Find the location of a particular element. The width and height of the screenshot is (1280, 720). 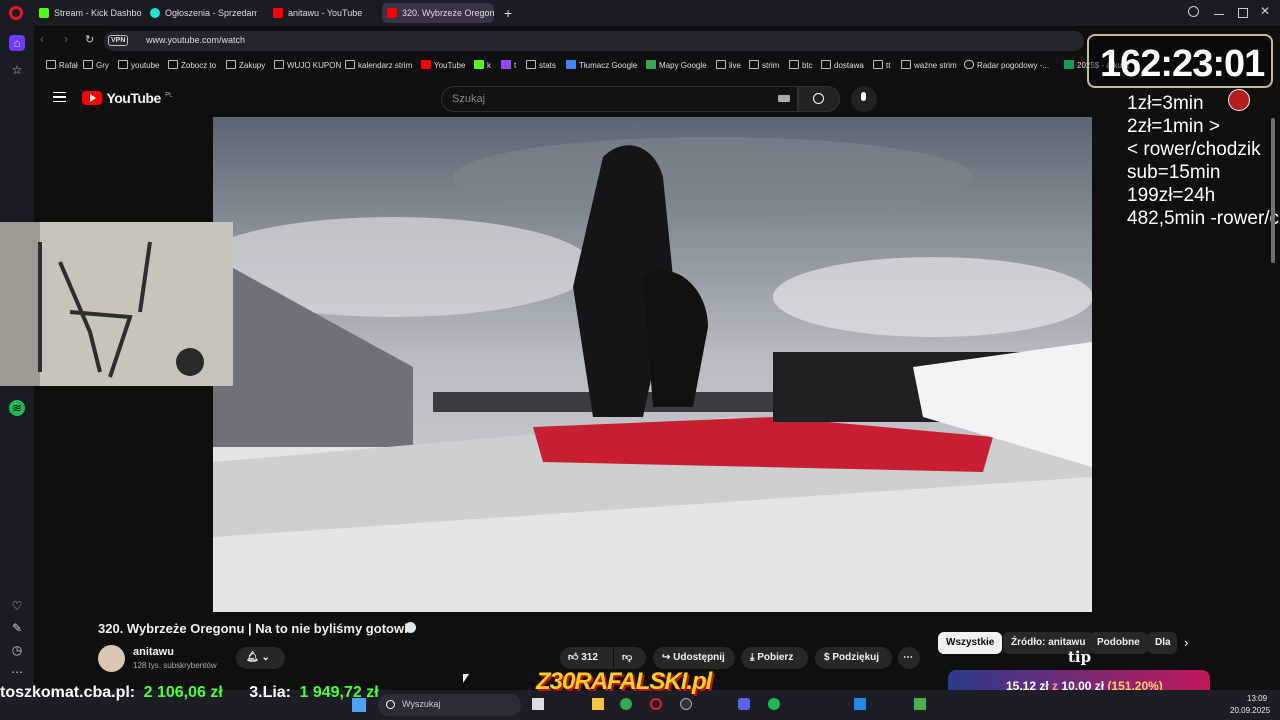

microphone-icon is located at coordinates (863, 96).